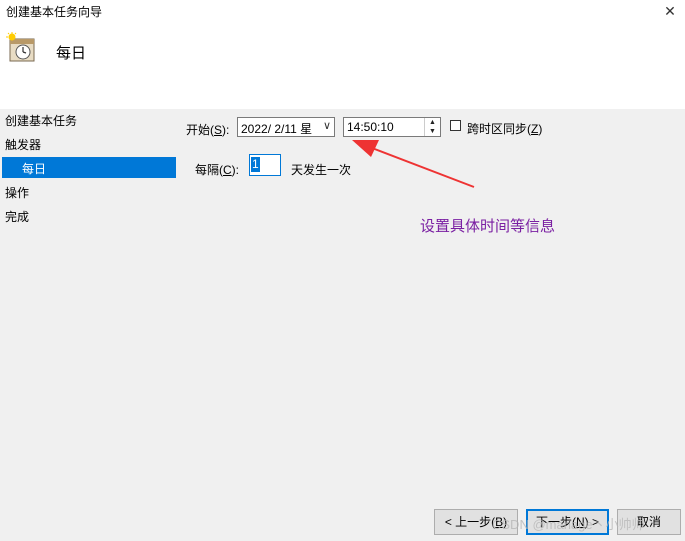  Describe the element at coordinates (17, 192) in the screenshot. I see `step-action: 操作` at that location.